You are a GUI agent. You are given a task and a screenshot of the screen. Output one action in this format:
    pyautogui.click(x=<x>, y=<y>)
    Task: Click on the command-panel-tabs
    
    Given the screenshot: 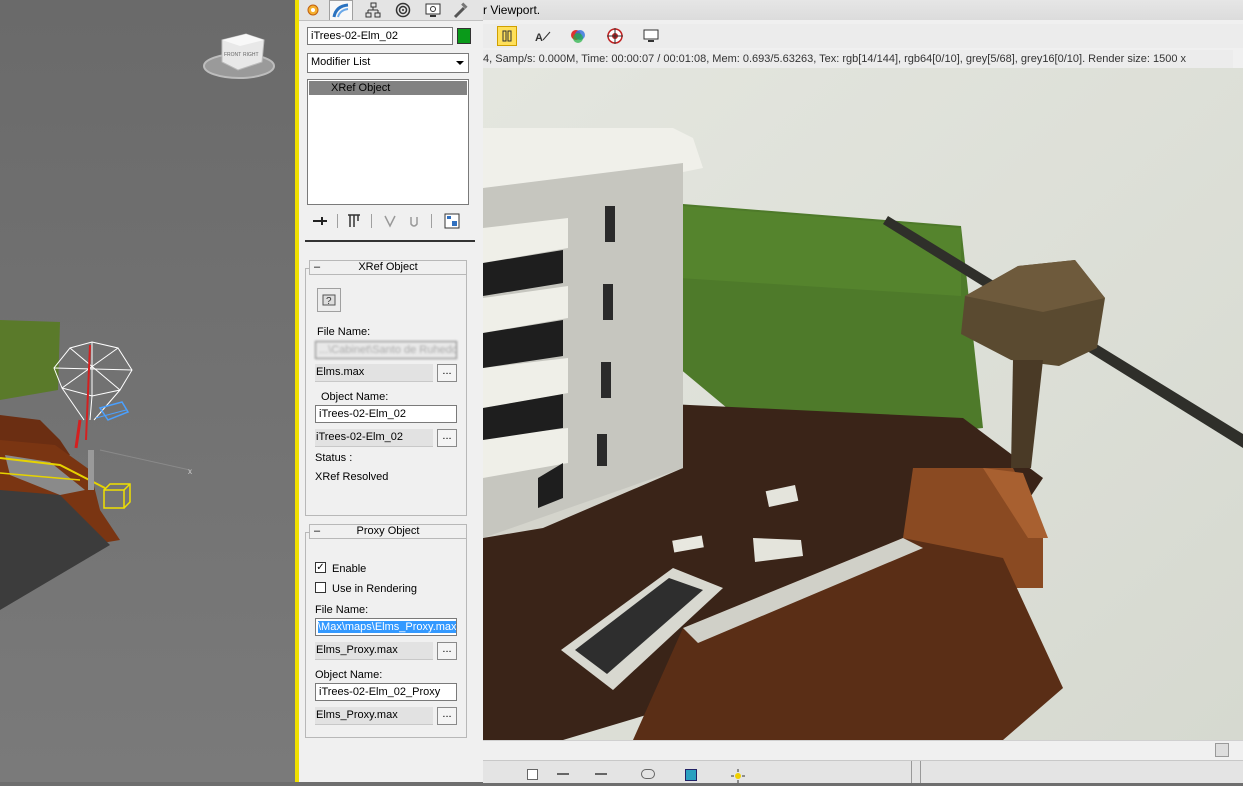 What is the action you would take?
    pyautogui.click(x=391, y=10)
    